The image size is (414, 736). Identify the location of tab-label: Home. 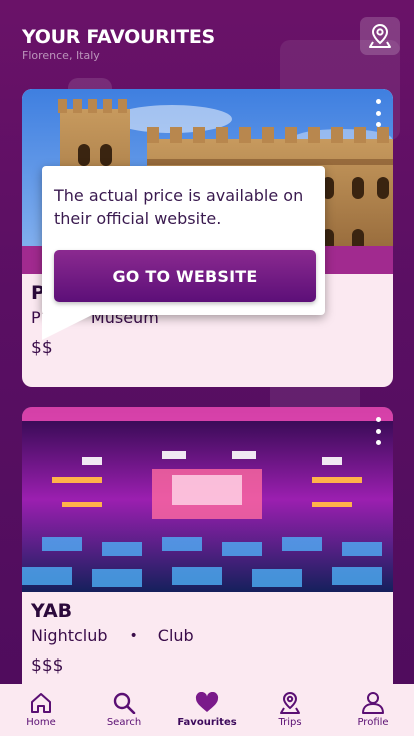
(41, 722).